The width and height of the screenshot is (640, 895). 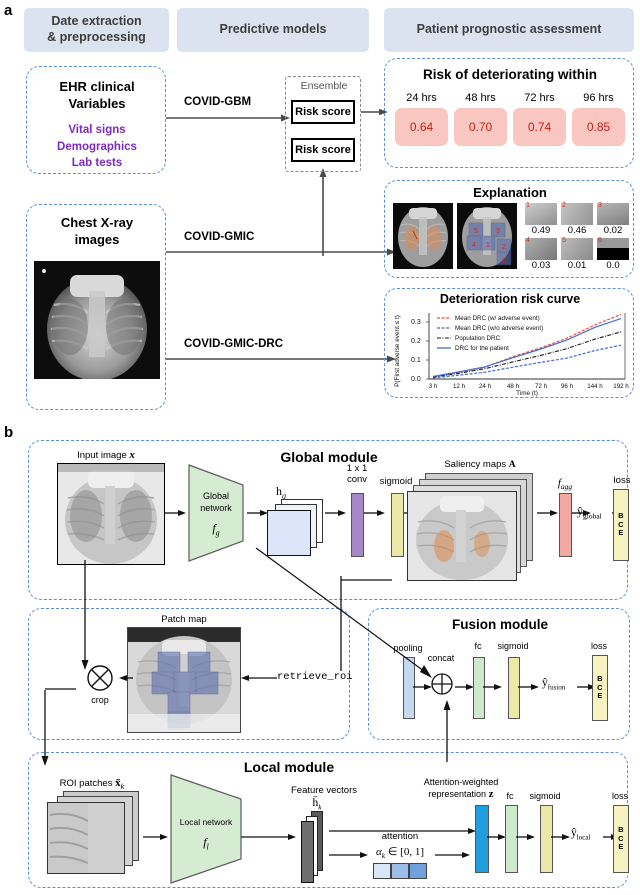 What do you see at coordinates (132, 455) in the screenshot?
I see `global-input-symbol: x` at bounding box center [132, 455].